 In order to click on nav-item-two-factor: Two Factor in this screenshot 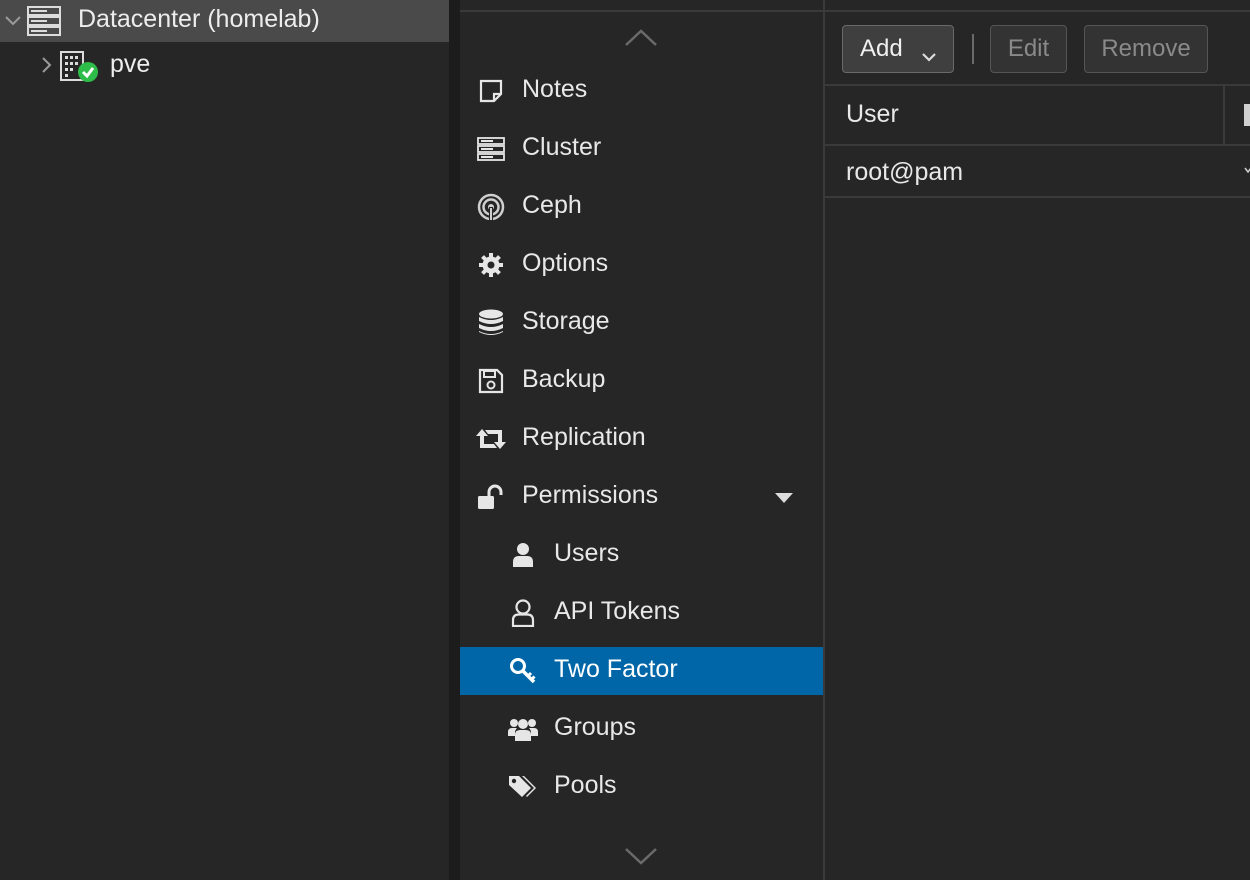, I will do `click(641, 671)`.